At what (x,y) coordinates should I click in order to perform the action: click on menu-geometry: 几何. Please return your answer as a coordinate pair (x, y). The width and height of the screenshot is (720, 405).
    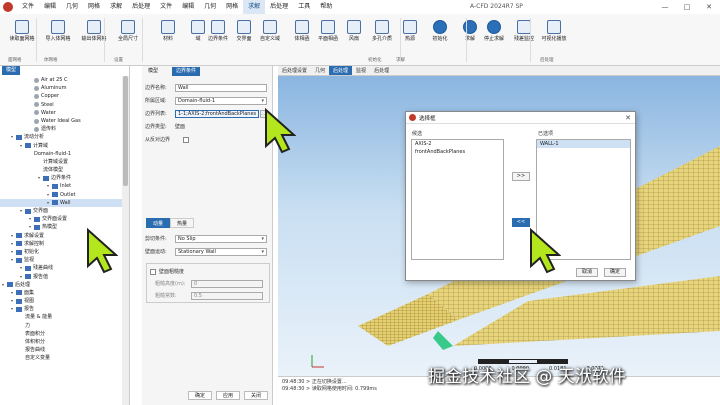
    Looking at the image, I should click on (72, 7).